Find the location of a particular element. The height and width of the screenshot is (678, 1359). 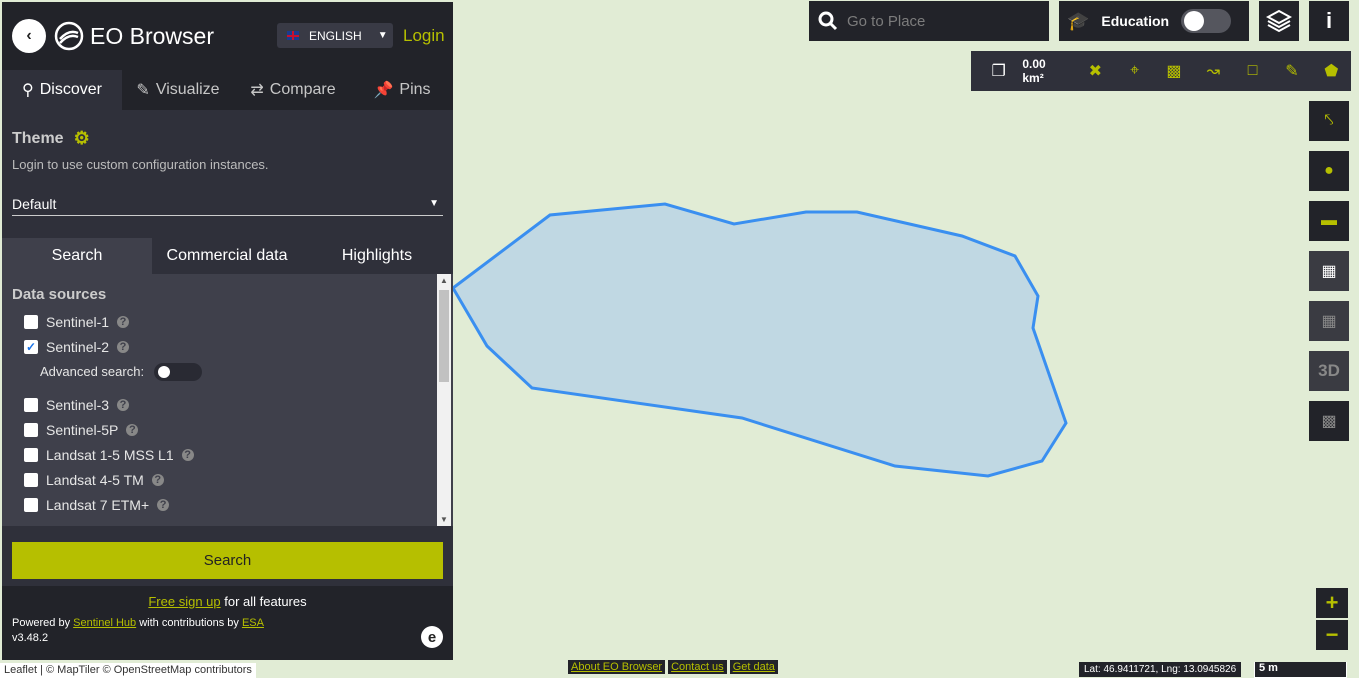

layers-icon is located at coordinates (1279, 21).